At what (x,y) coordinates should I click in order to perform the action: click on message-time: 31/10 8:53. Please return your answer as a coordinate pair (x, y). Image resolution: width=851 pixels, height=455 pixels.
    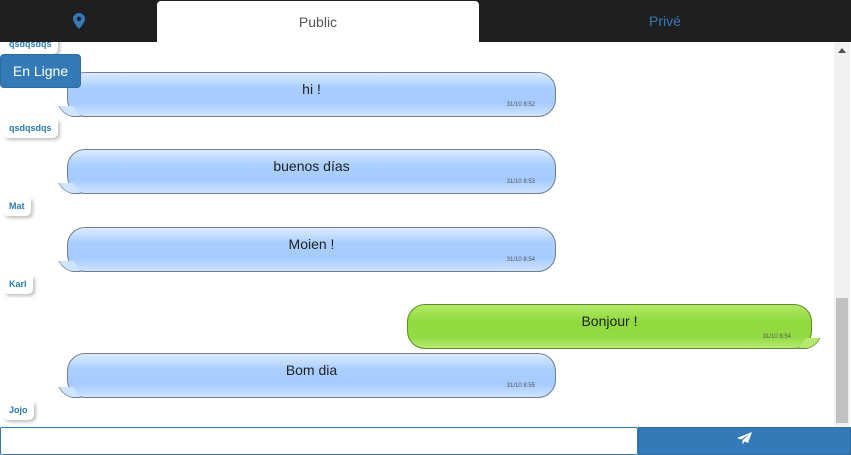
    Looking at the image, I should click on (520, 182).